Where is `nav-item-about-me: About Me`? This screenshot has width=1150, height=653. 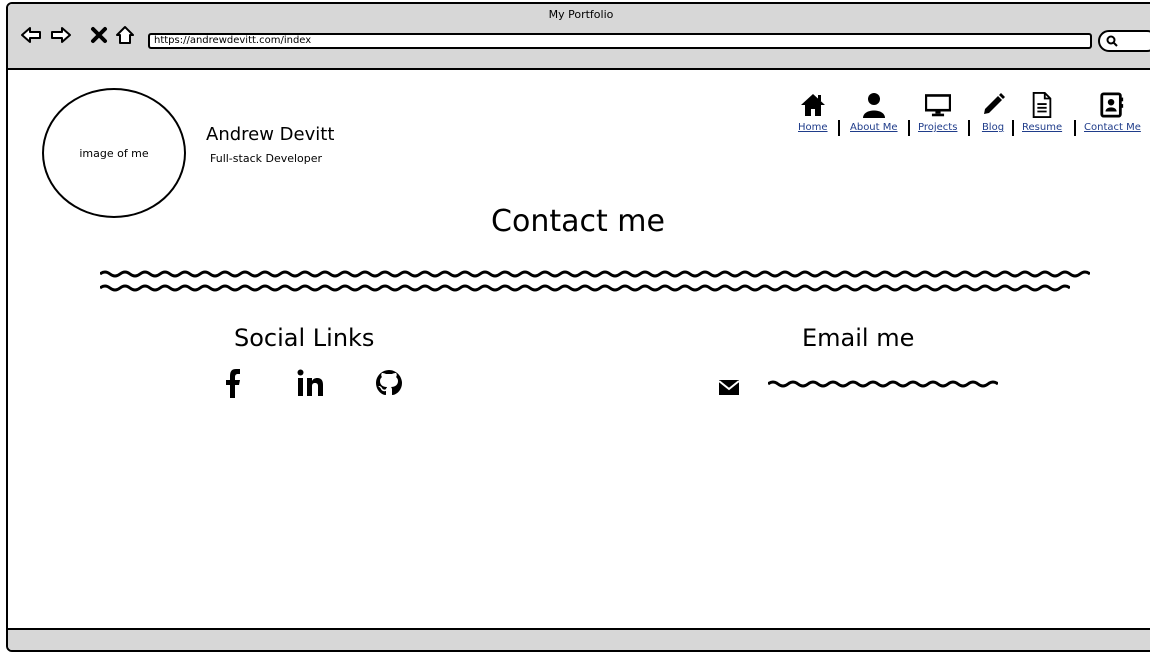 nav-item-about-me: About Me is located at coordinates (874, 110).